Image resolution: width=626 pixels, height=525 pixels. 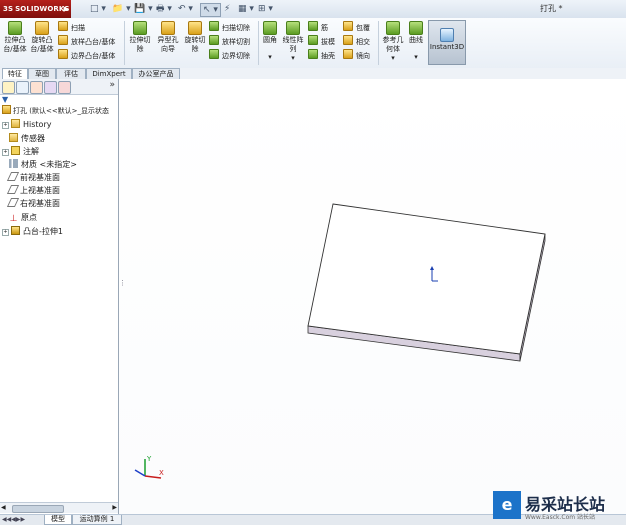 What do you see at coordinates (15, 44) in the screenshot?
I see `boss-extrude-label: 拉伸凸台/基体` at bounding box center [15, 44].